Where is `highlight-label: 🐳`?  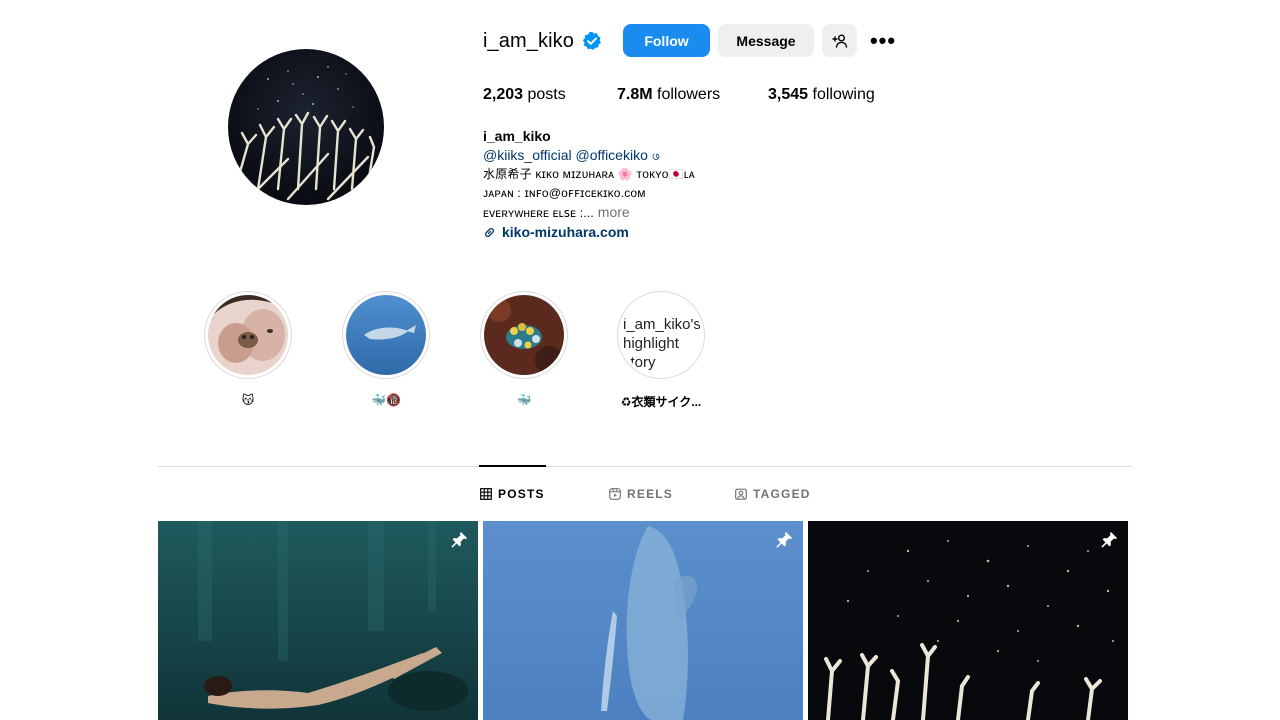 highlight-label: 🐳 is located at coordinates (524, 400).